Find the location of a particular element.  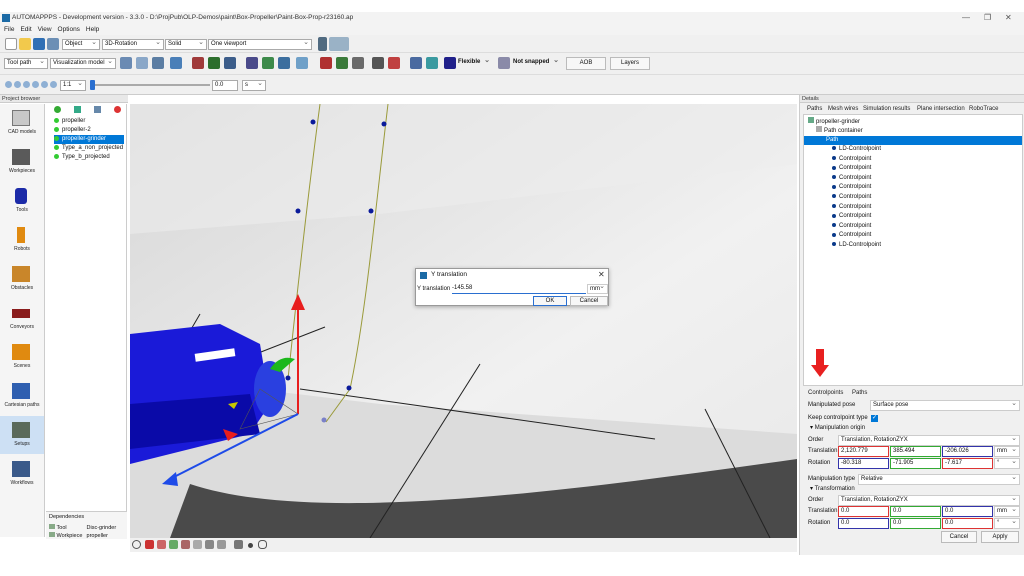

snap-select: Not snapped is located at coordinates (536, 63).